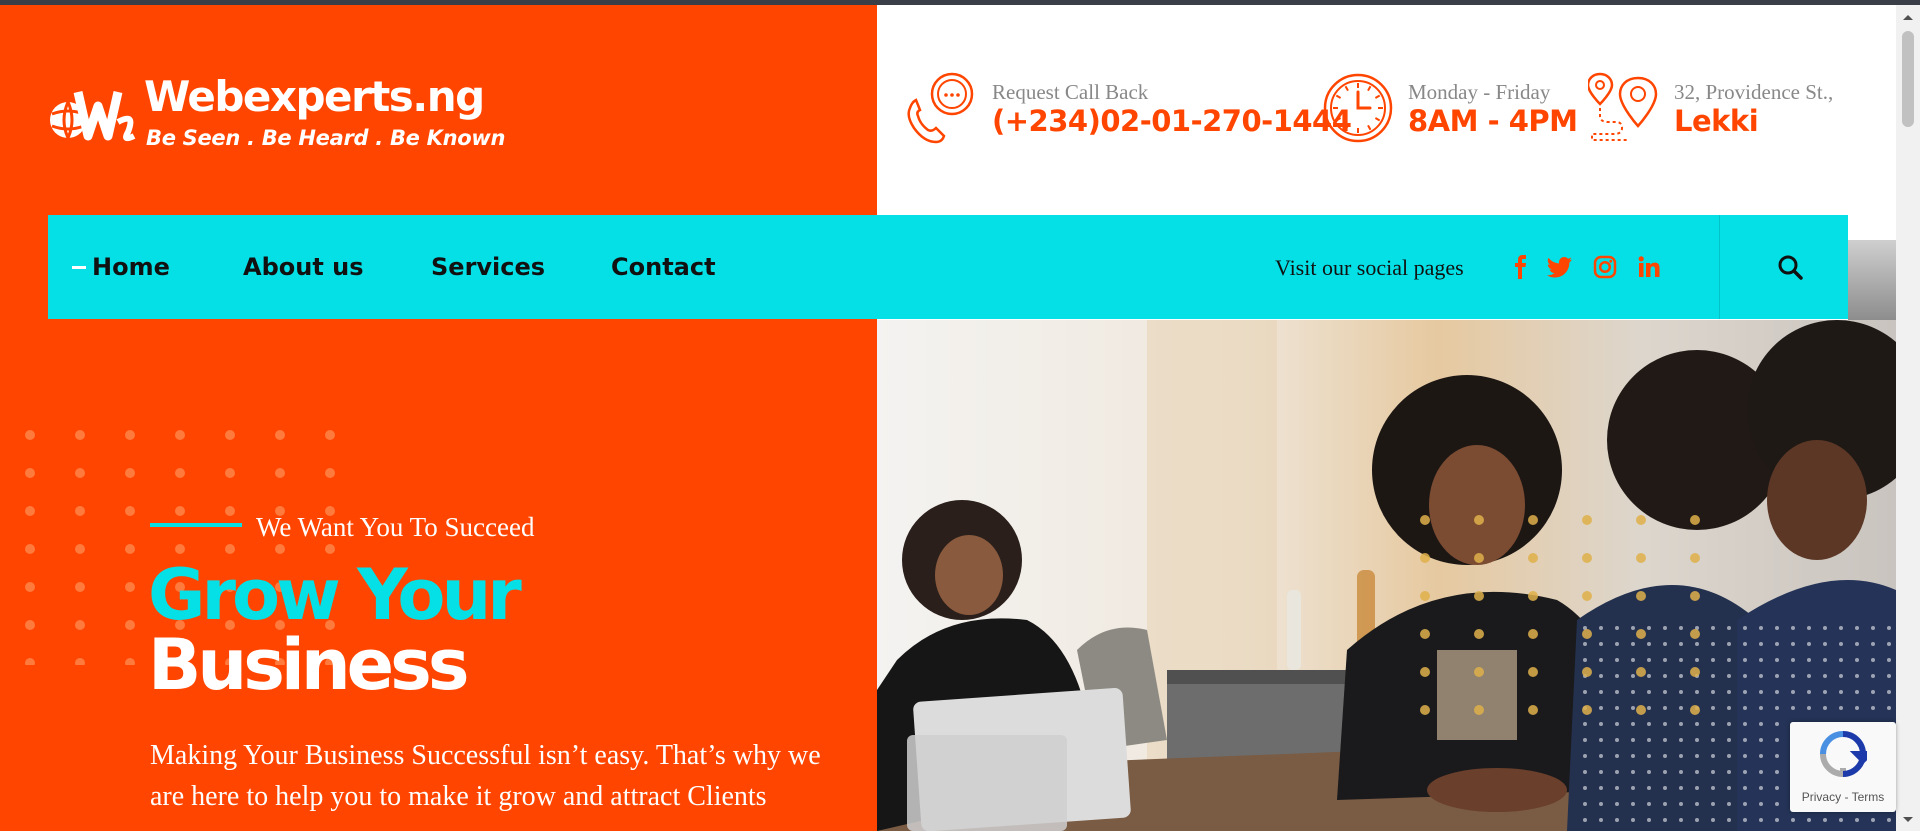 This screenshot has width=1920, height=831. Describe the element at coordinates (1843, 754) in the screenshot. I see `recaptcha-icon` at that location.